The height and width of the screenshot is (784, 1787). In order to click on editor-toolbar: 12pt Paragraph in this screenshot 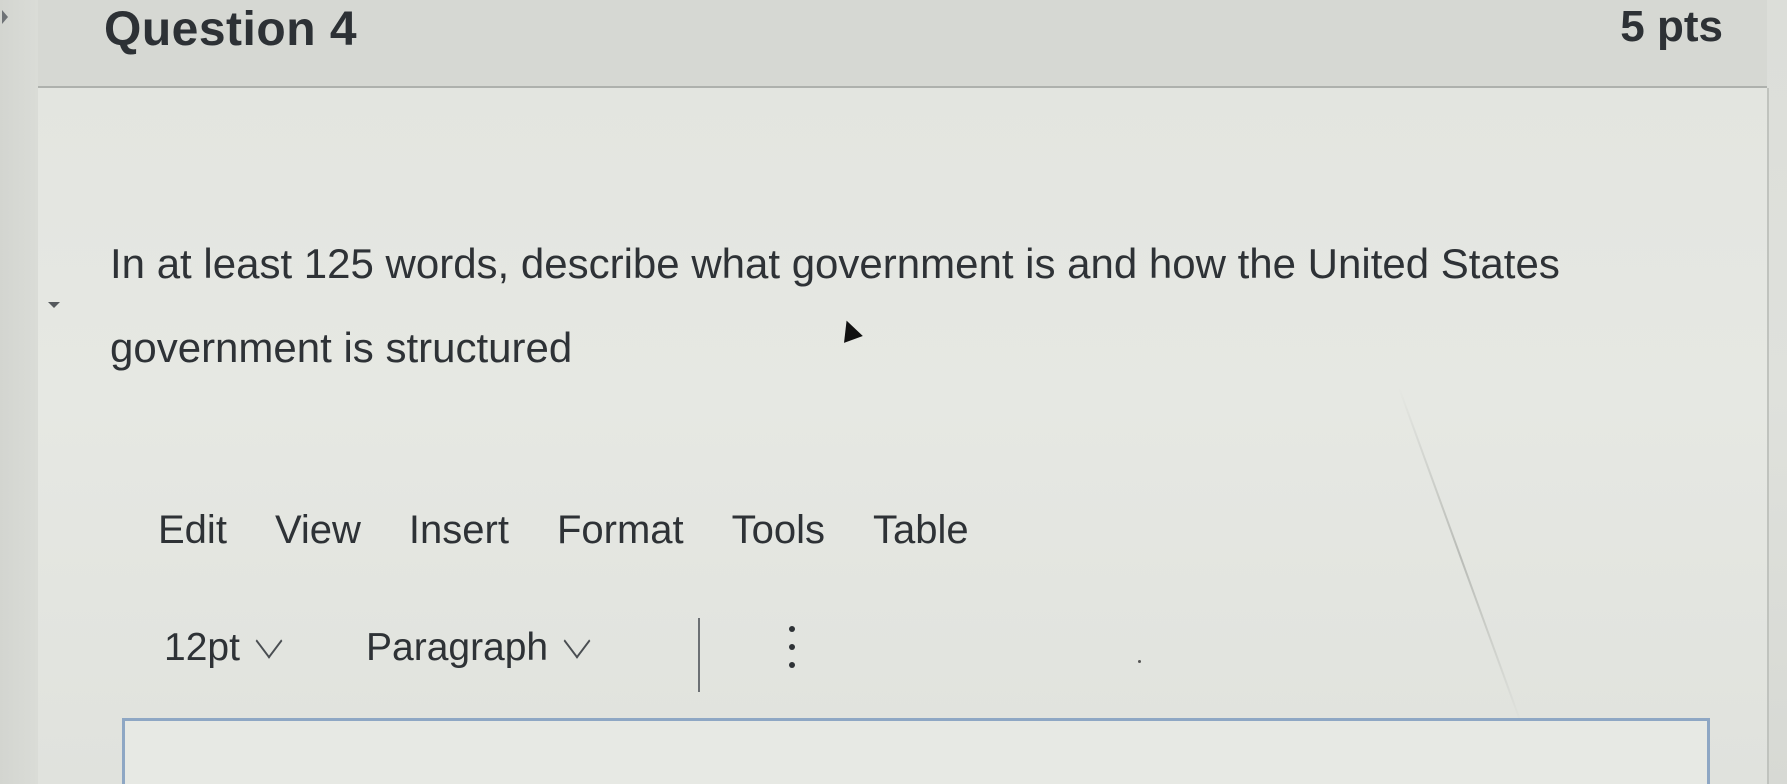, I will do `click(564, 658)`.